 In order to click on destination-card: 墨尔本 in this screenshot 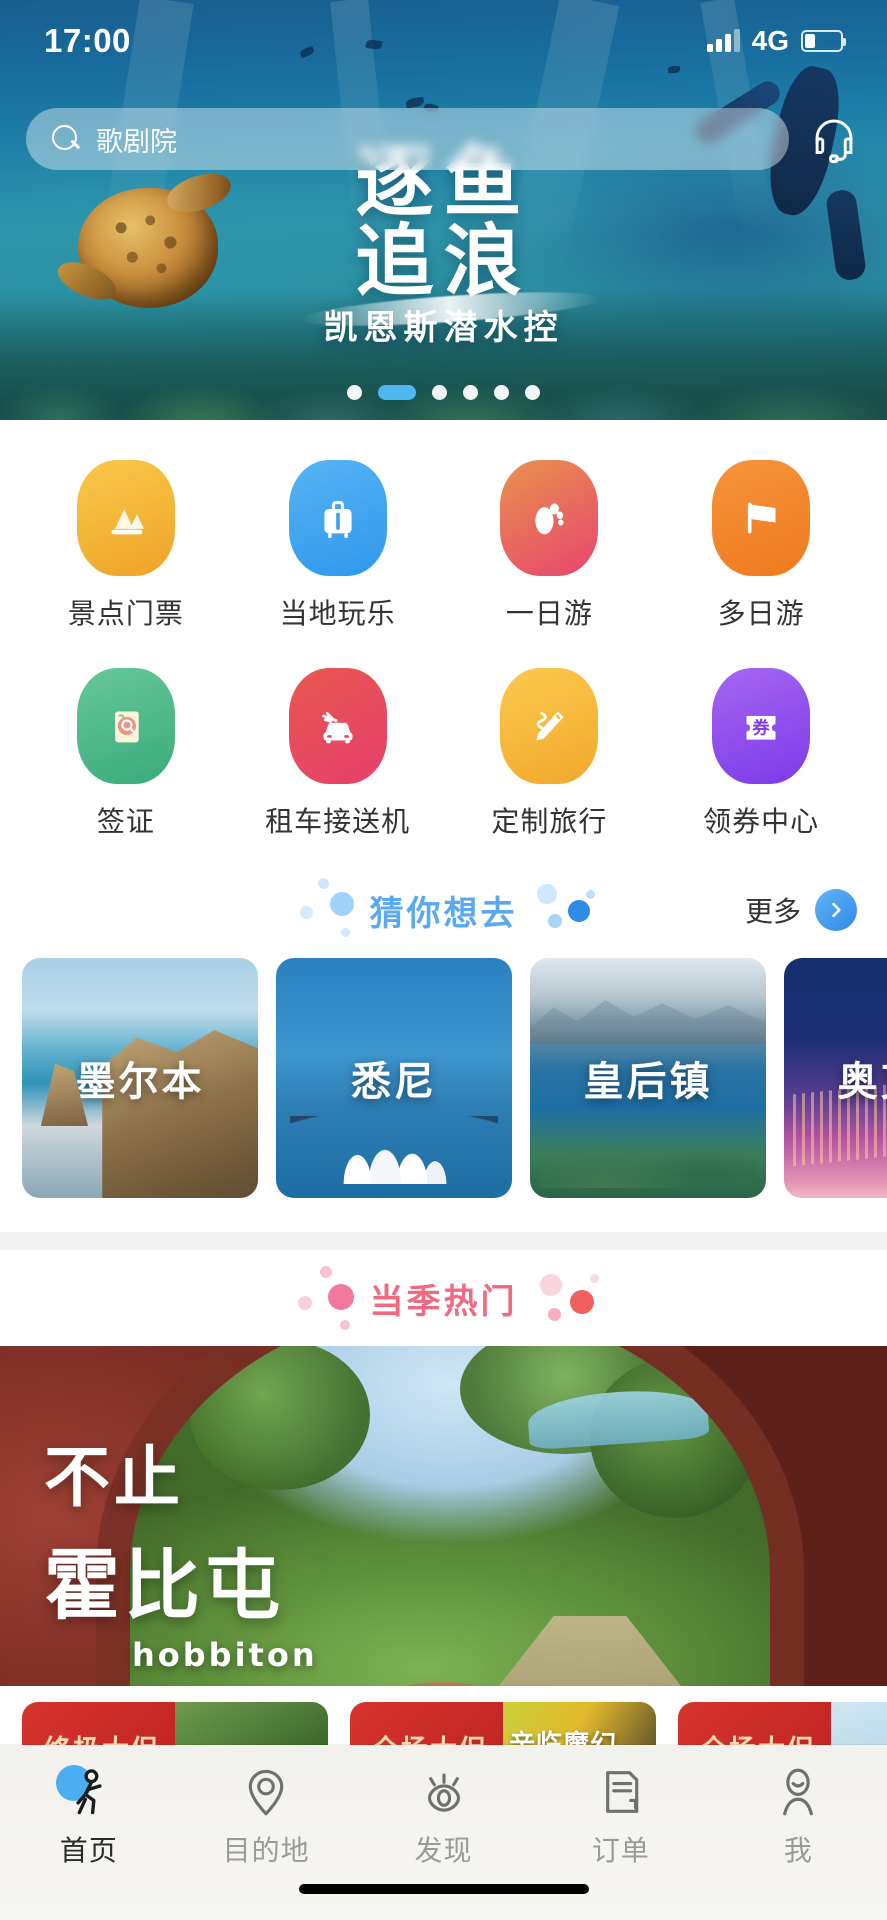, I will do `click(140, 1078)`.